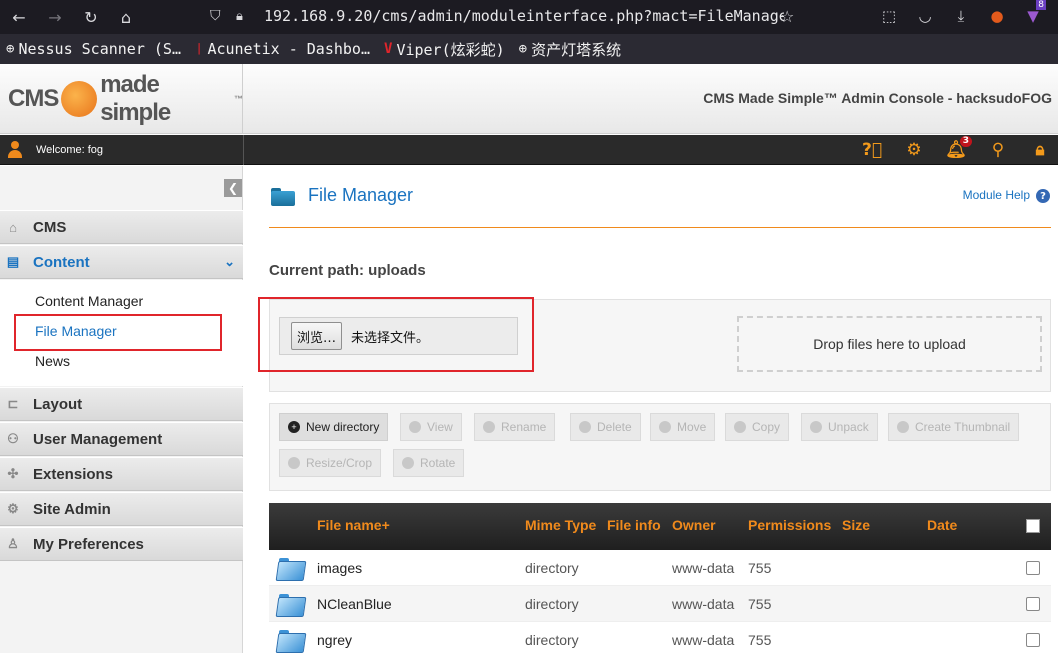  What do you see at coordinates (665, 427) in the screenshot?
I see `move-icon` at bounding box center [665, 427].